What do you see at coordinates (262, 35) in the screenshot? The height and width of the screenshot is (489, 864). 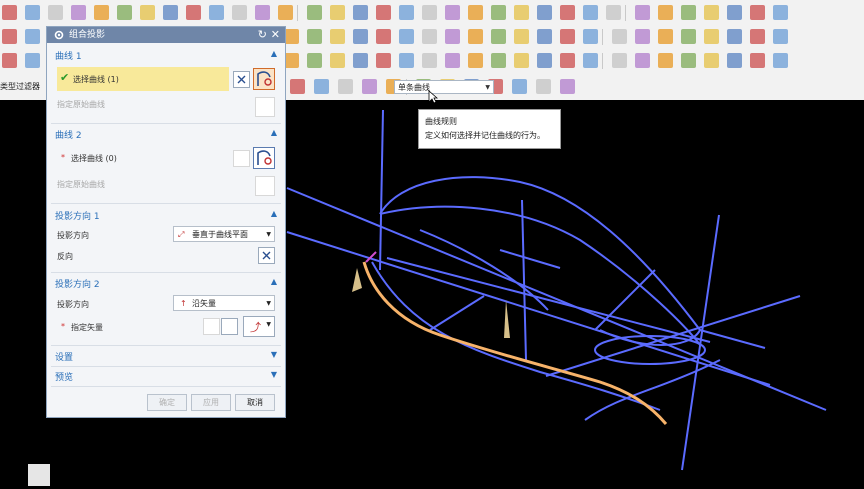 I see `reset-icon: ↻` at bounding box center [262, 35].